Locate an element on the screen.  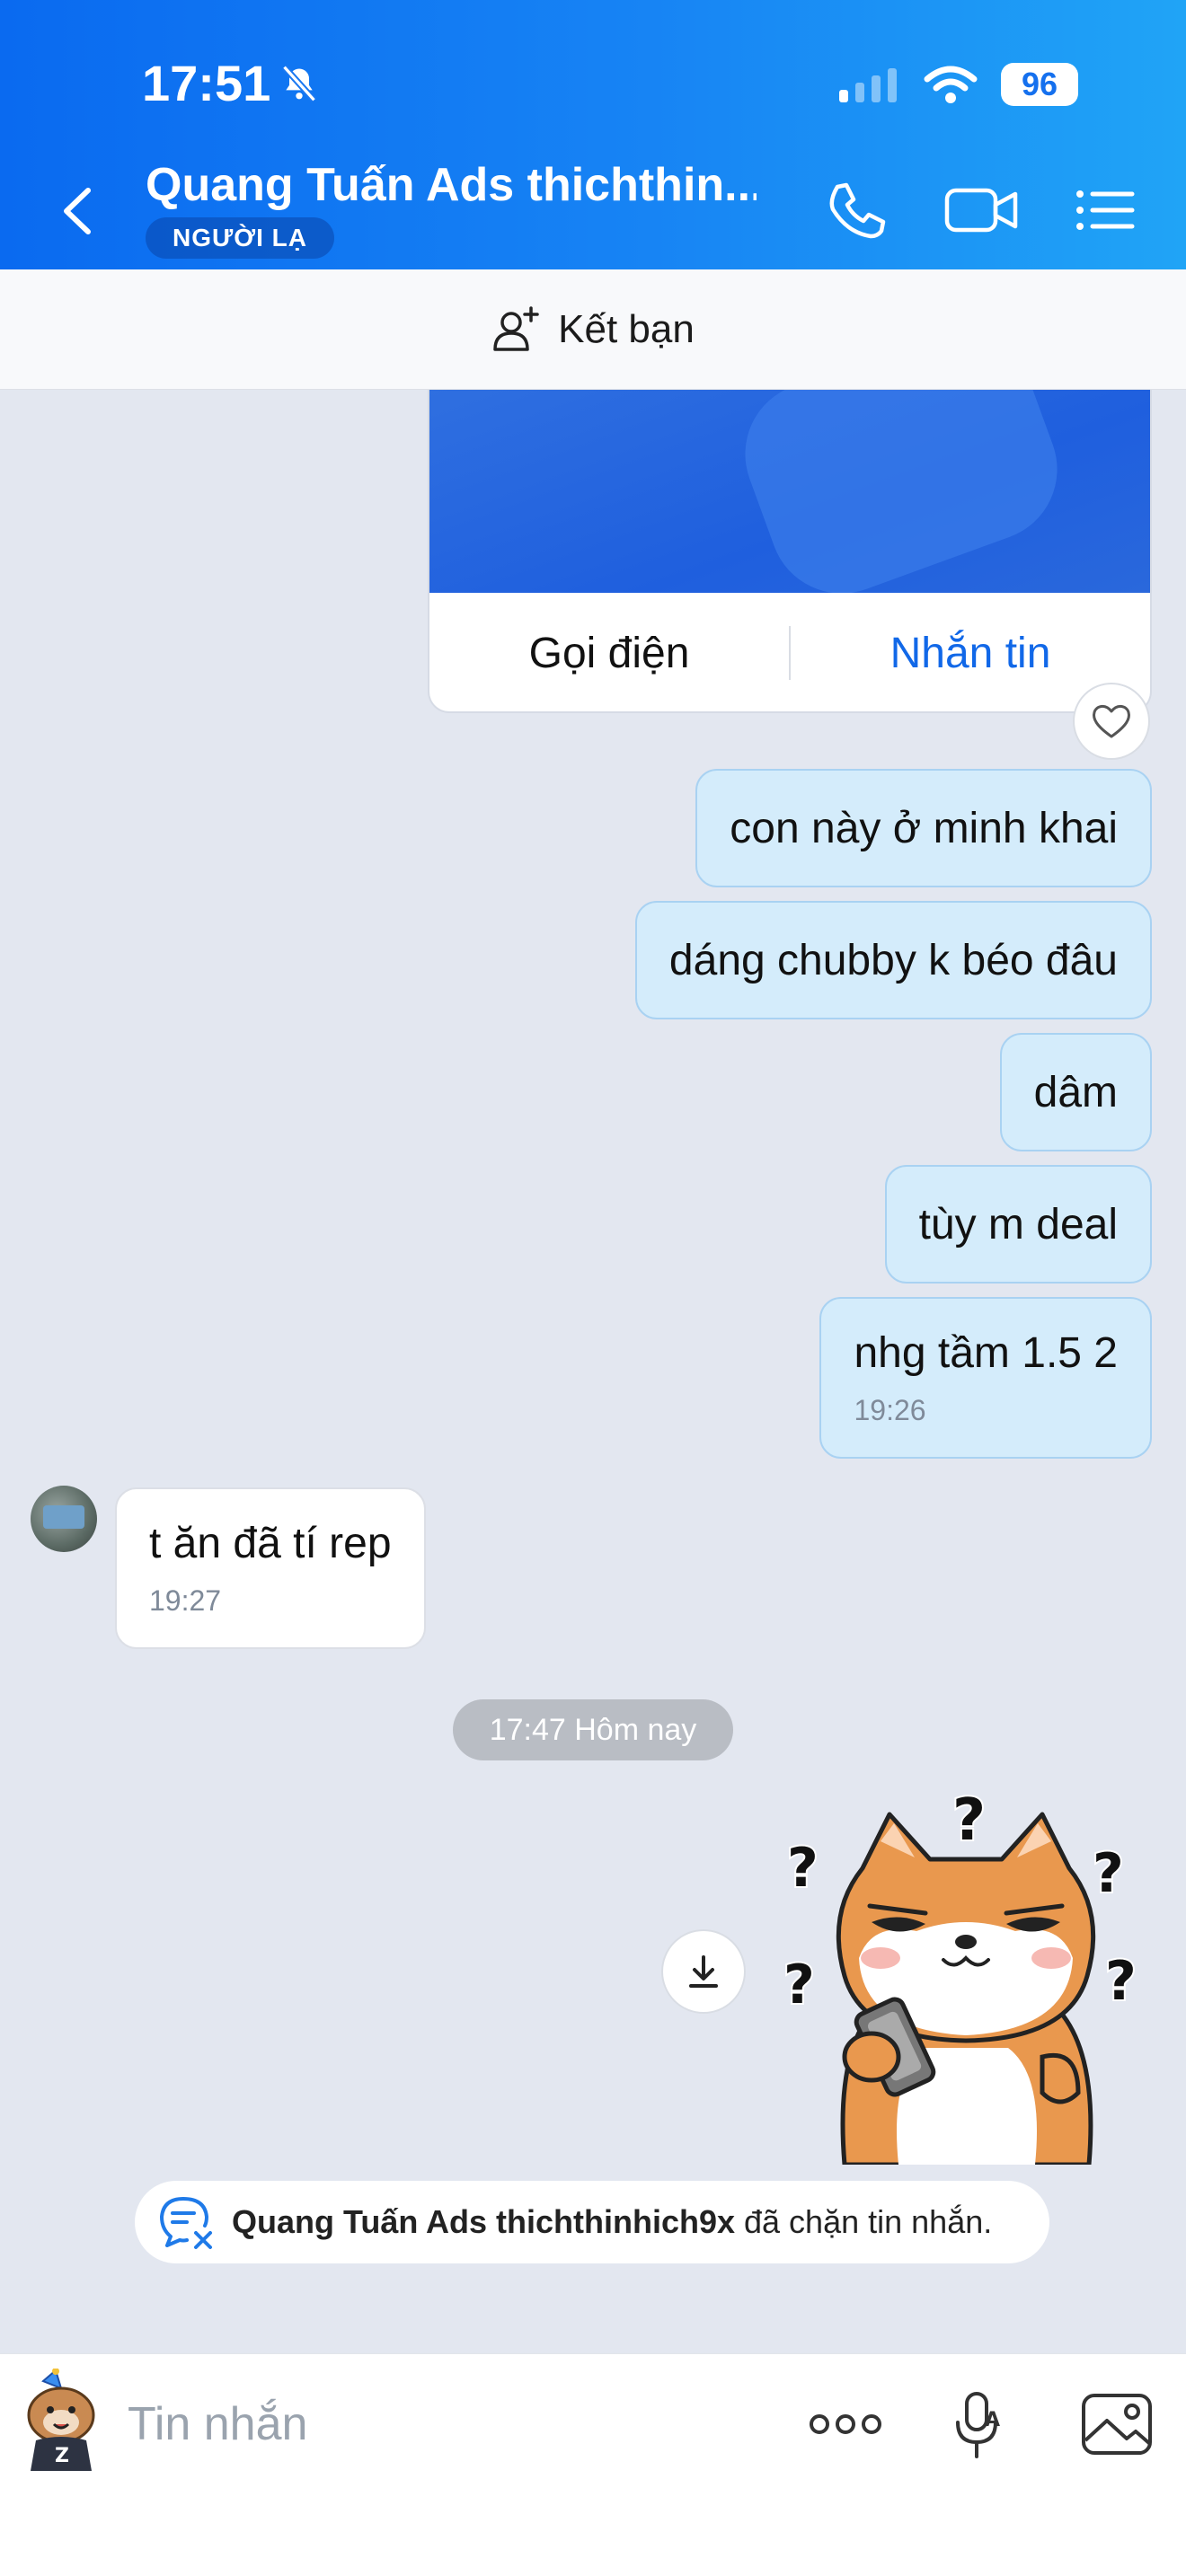
call-button: Gọi điện is located at coordinates (609, 653).